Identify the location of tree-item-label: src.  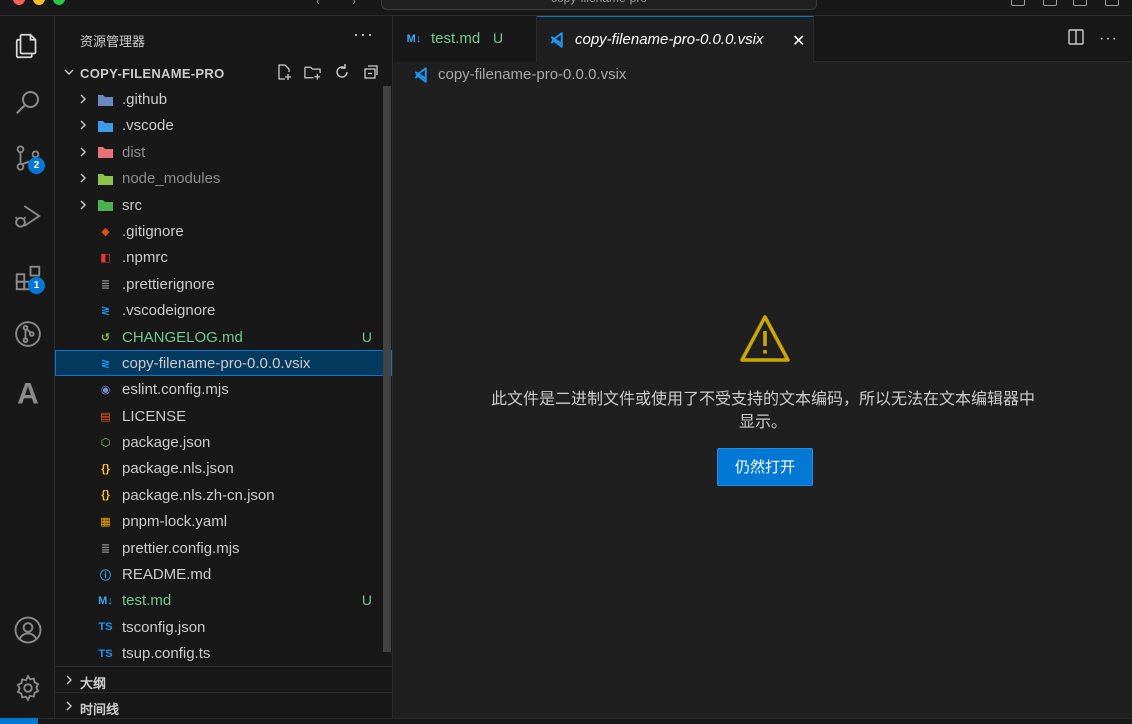
(132, 205).